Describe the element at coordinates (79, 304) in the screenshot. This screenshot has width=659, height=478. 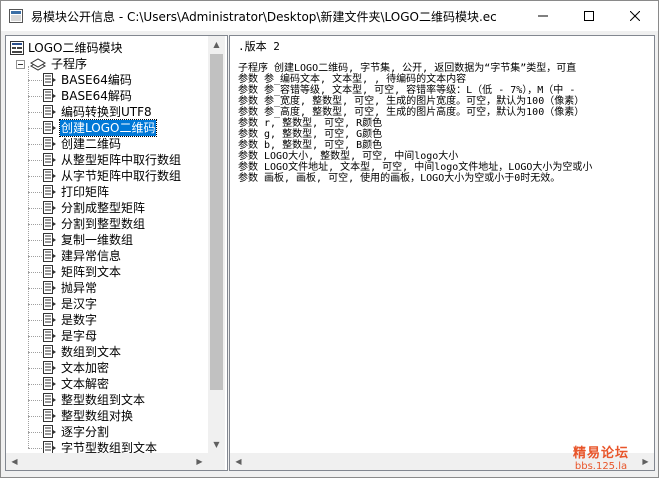
I see `tree-item-label: 是汉字` at that location.